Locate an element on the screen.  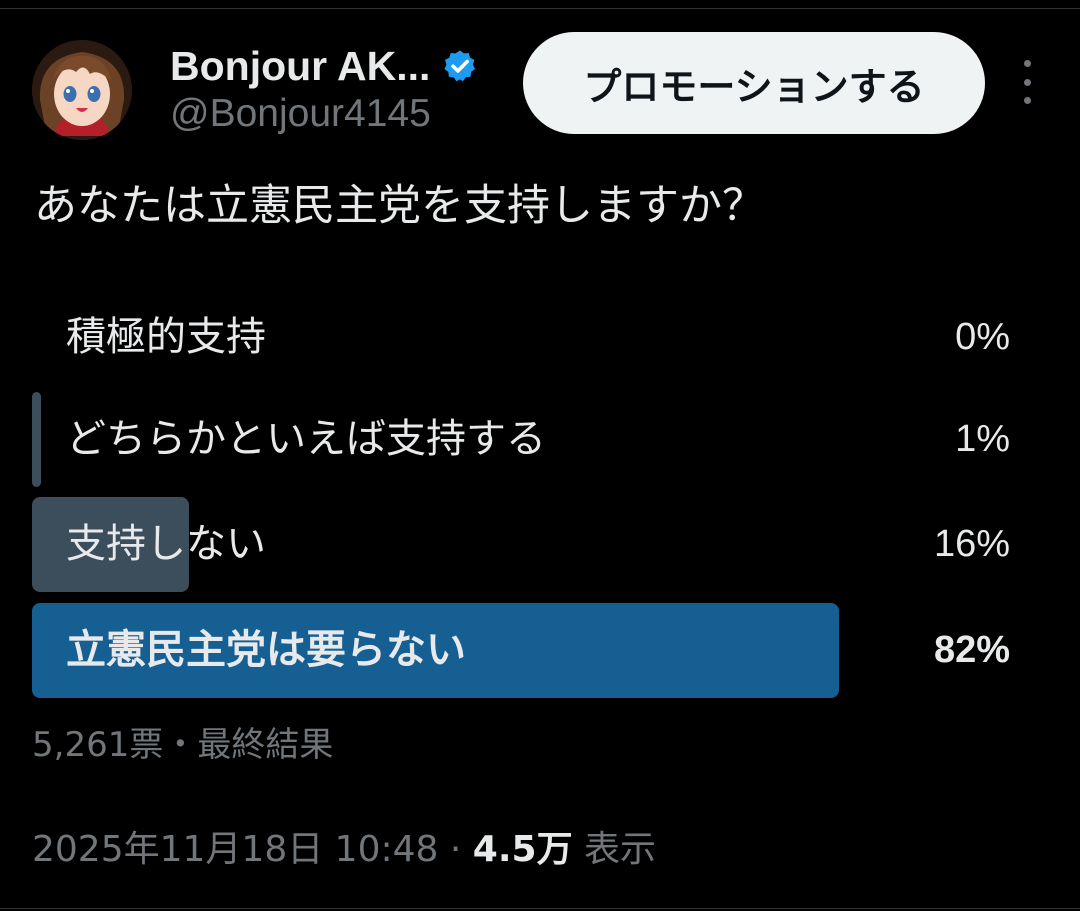
poll-option-percent: 82% is located at coordinates (971, 650).